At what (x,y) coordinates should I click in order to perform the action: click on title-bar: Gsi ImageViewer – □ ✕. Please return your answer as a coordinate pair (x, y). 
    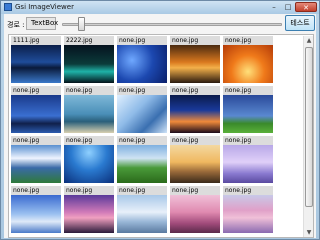
    Looking at the image, I should click on (160, 7).